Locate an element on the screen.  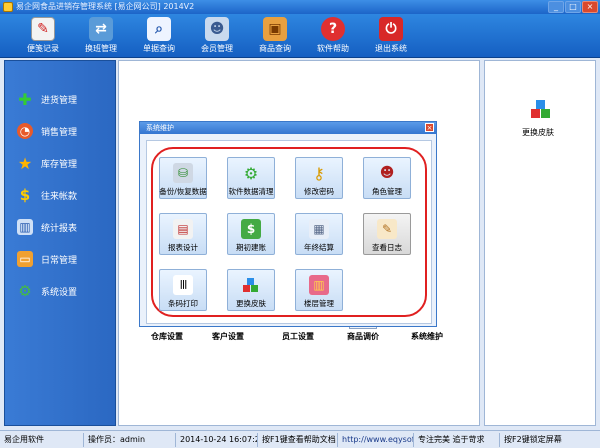
backup-restore-button: ⛁ 备份/恢复数据 is located at coordinates (183, 178).